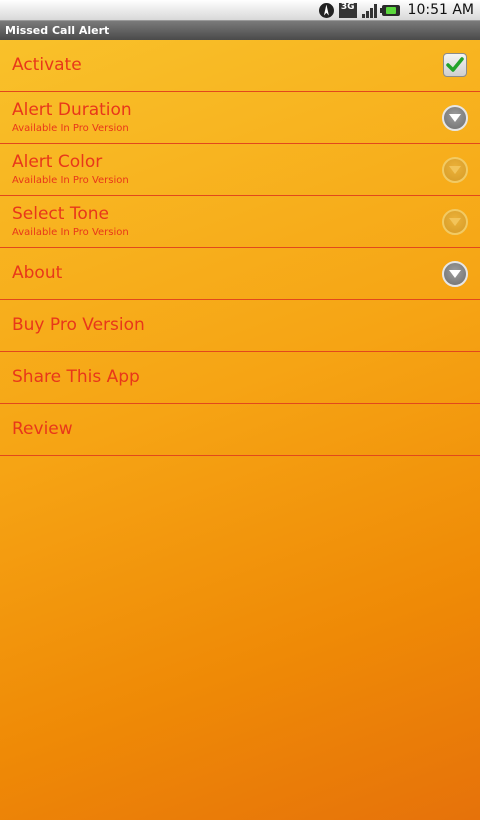 This screenshot has width=480, height=820. What do you see at coordinates (70, 232) in the screenshot?
I see `select-tone-sub: Available In Pro Version` at bounding box center [70, 232].